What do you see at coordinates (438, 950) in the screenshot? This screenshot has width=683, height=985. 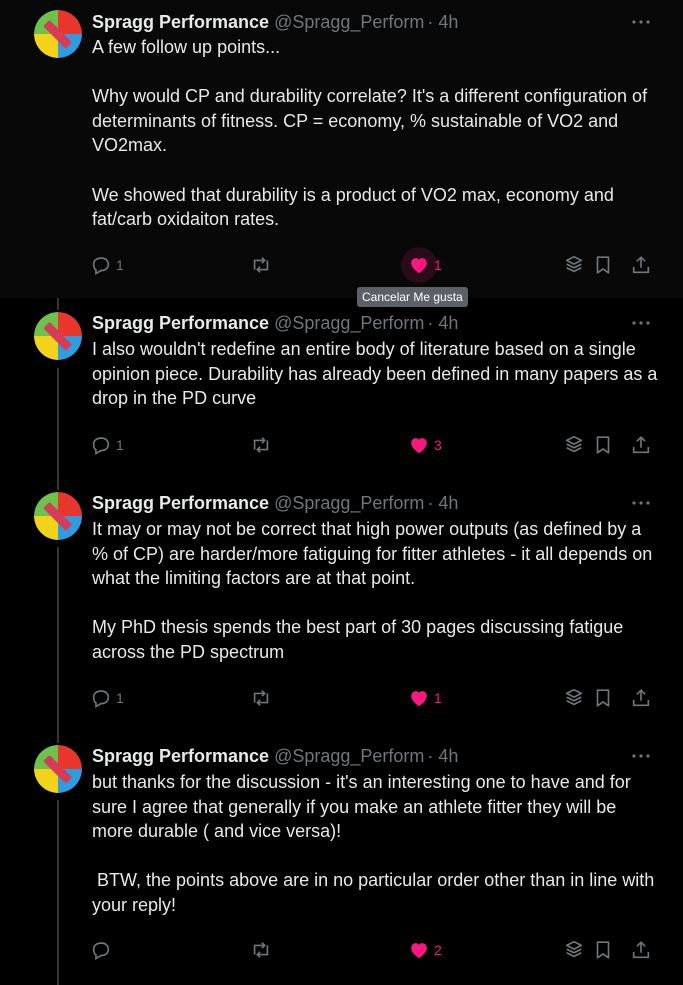 I see `like-count: 2` at bounding box center [438, 950].